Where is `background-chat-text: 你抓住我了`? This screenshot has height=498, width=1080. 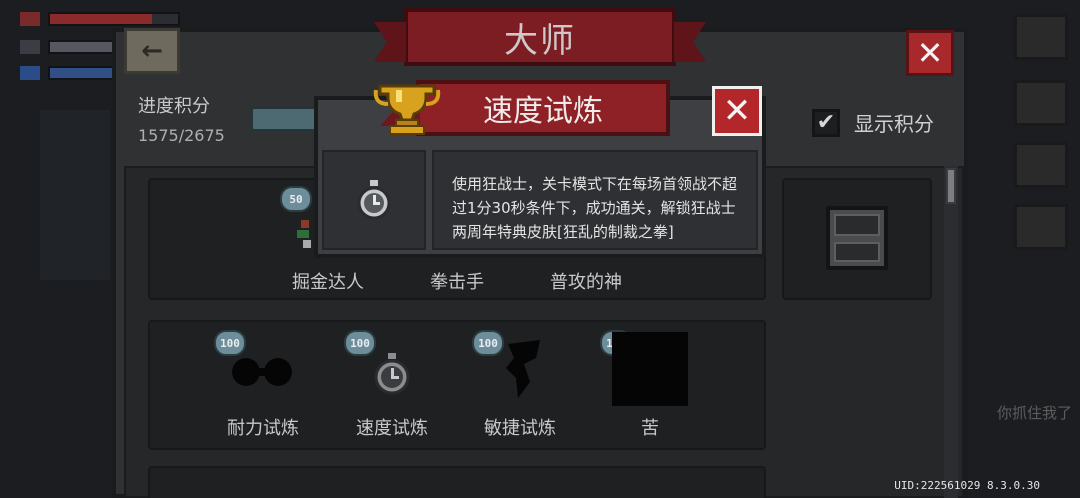 background-chat-text: 你抓住我了 is located at coordinates (1034, 413).